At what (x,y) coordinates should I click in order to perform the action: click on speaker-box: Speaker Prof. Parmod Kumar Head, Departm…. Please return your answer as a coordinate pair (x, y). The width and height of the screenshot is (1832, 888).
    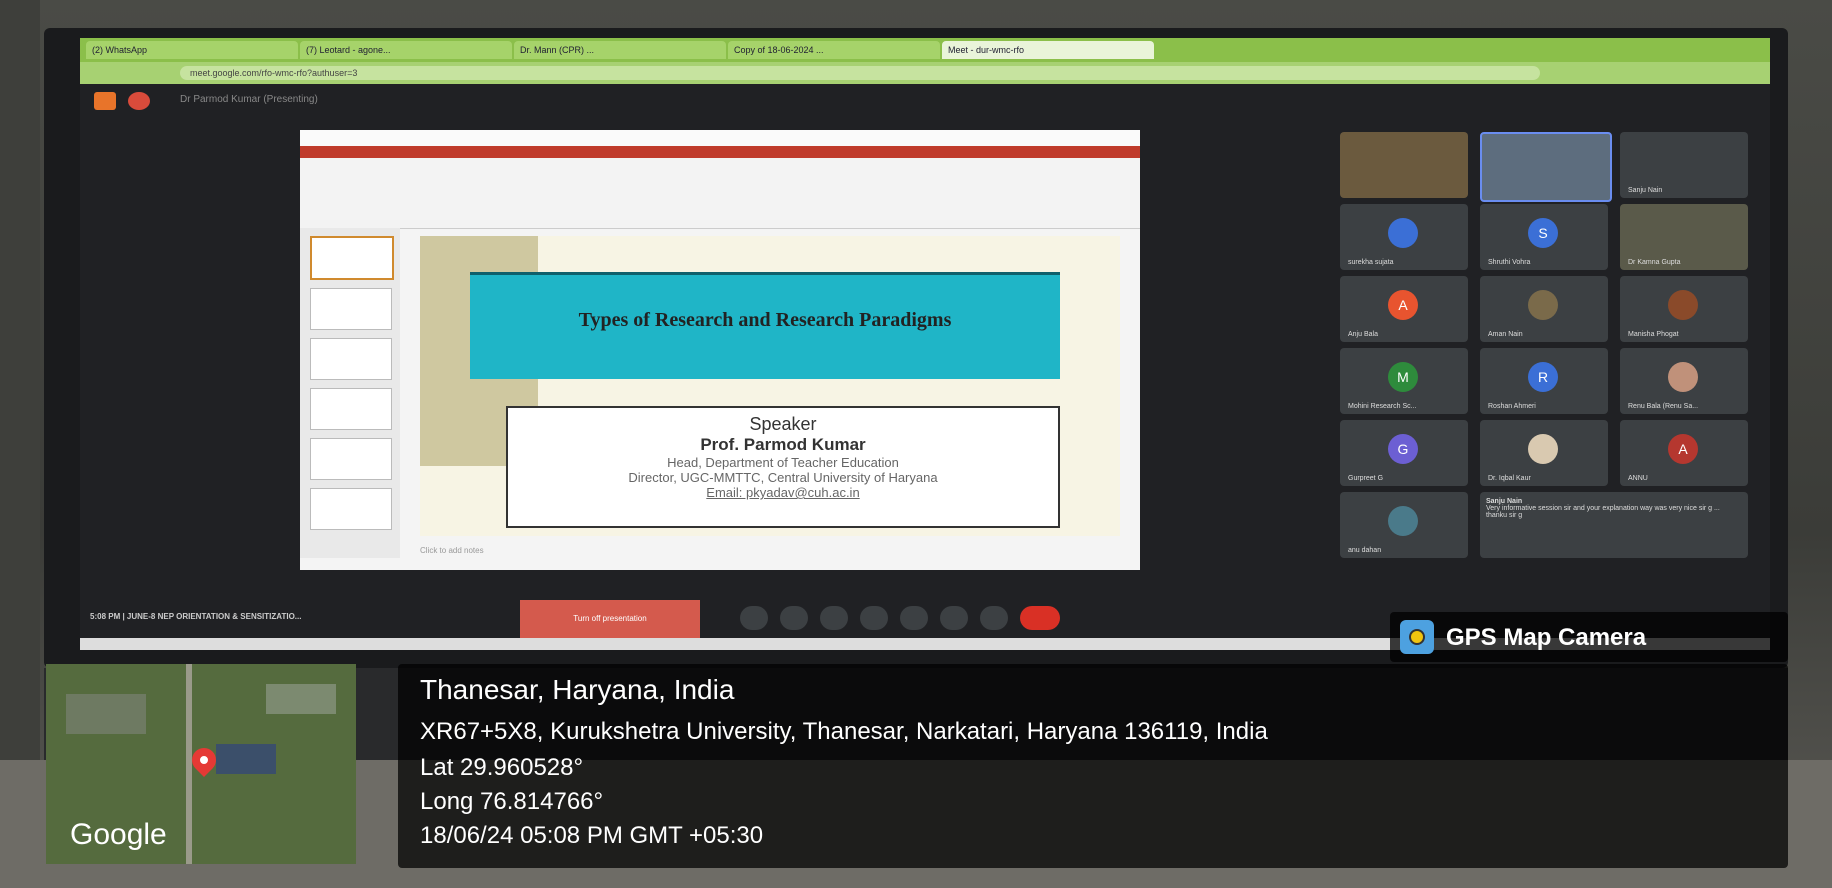
    Looking at the image, I should click on (783, 467).